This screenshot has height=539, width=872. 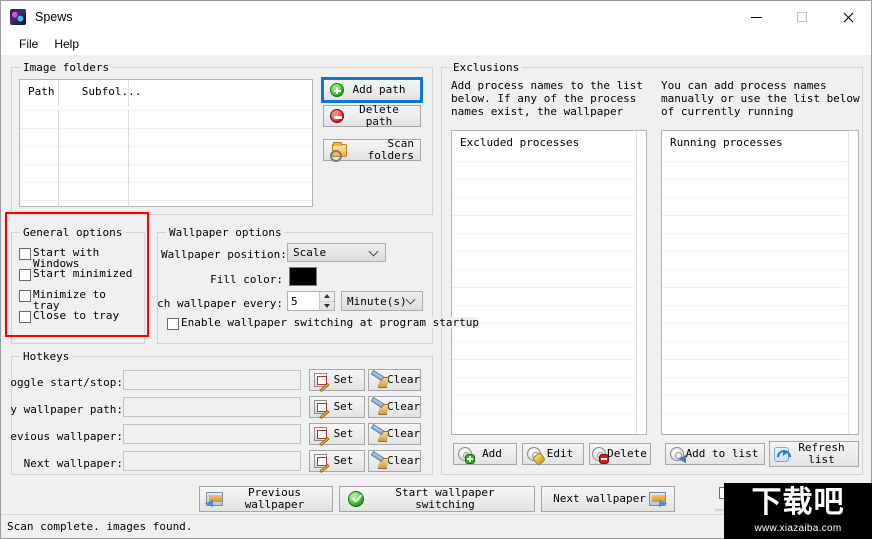 I want to click on hotkey-set-button-previous: Set, so click(x=337, y=435).